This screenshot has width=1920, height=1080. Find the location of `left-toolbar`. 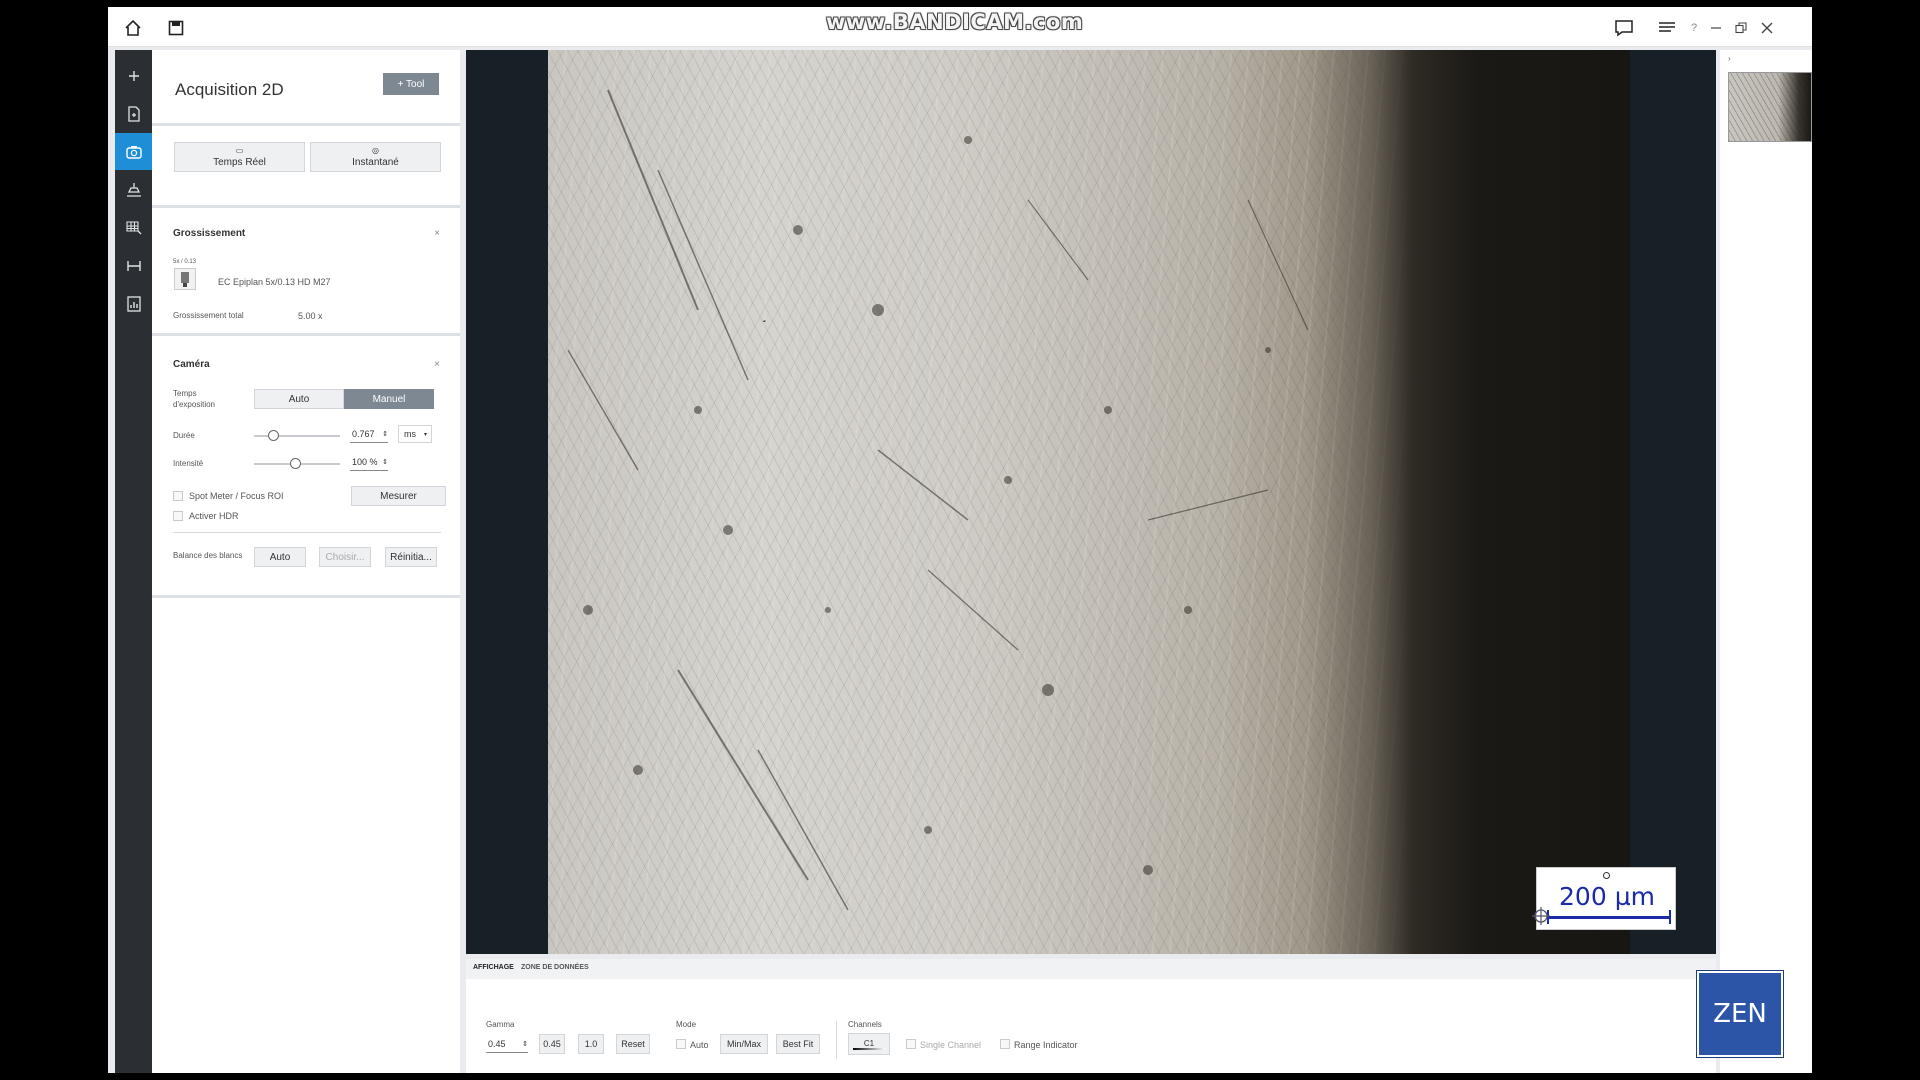

left-toolbar is located at coordinates (133, 561).